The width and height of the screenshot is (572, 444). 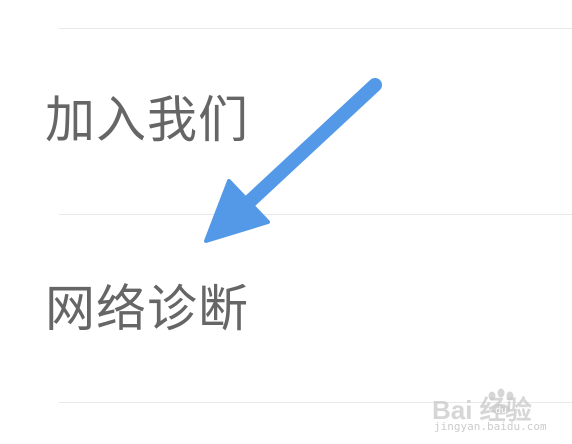 What do you see at coordinates (490, 426) in the screenshot?
I see `watermark-site: jingyan.baidu.com` at bounding box center [490, 426].